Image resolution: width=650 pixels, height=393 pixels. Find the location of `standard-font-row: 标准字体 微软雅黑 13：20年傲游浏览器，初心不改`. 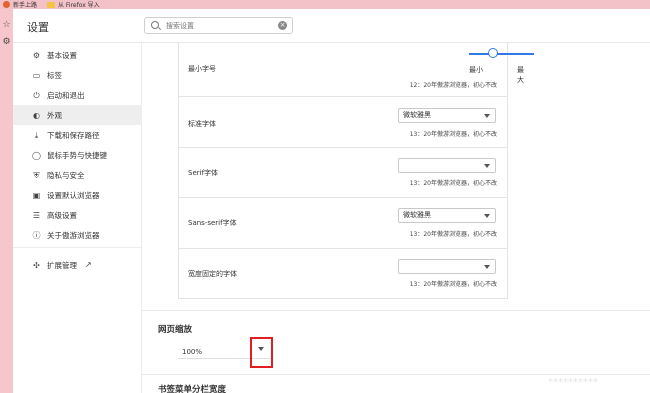

standard-font-row: 标准字体 微软雅黑 13：20年傲游浏览器，初心不改 is located at coordinates (343, 122).